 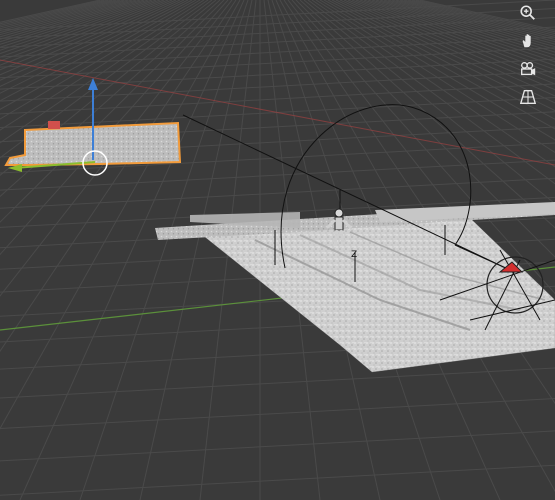 I want to click on zoom-button, so click(x=528, y=13).